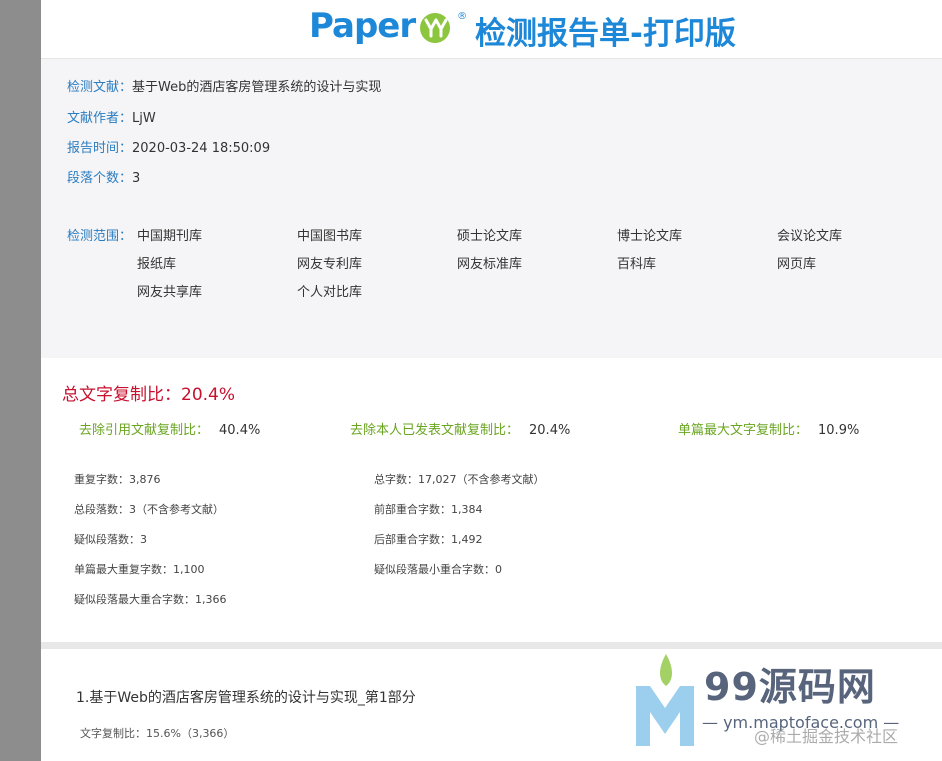  What do you see at coordinates (136, 178) in the screenshot?
I see `paragraphs-value: 3` at bounding box center [136, 178].